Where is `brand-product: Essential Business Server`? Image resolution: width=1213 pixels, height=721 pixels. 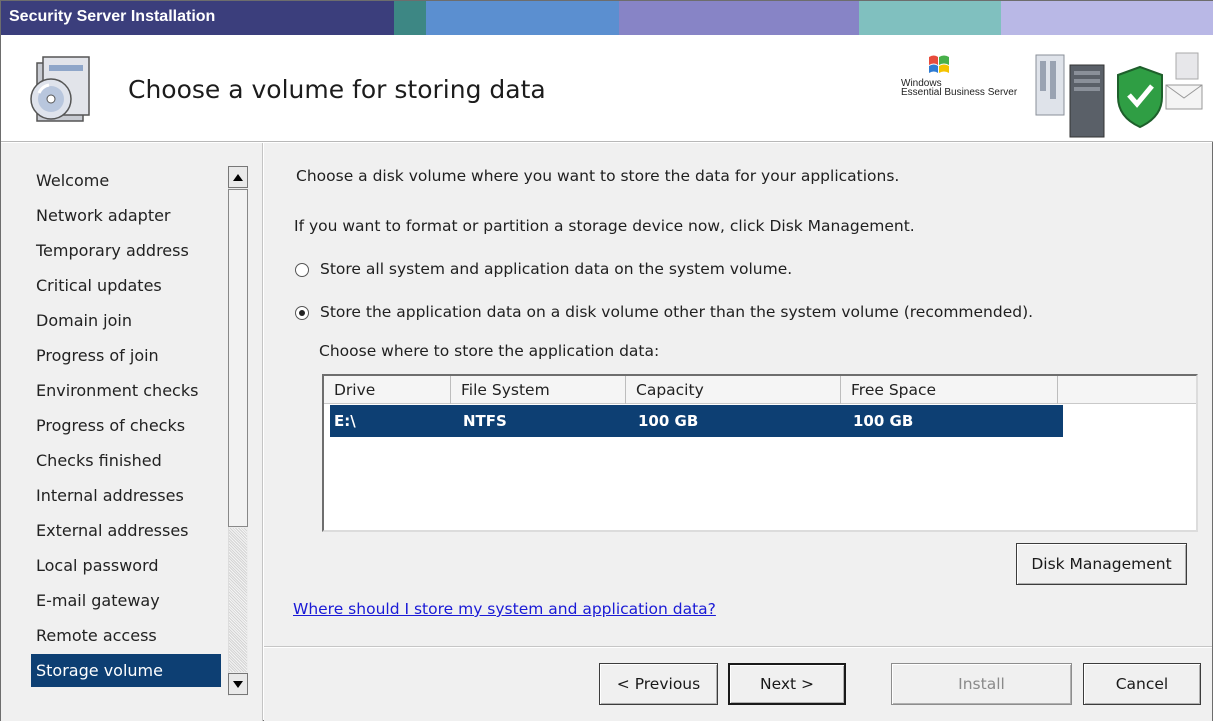
brand-product: Essential Business Server is located at coordinates (959, 92).